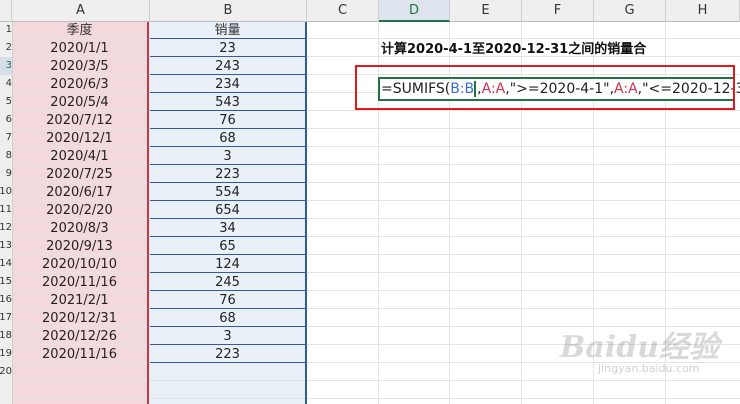 This screenshot has width=740, height=404. Describe the element at coordinates (6, 336) in the screenshot. I see `row-number-18: 18` at that location.